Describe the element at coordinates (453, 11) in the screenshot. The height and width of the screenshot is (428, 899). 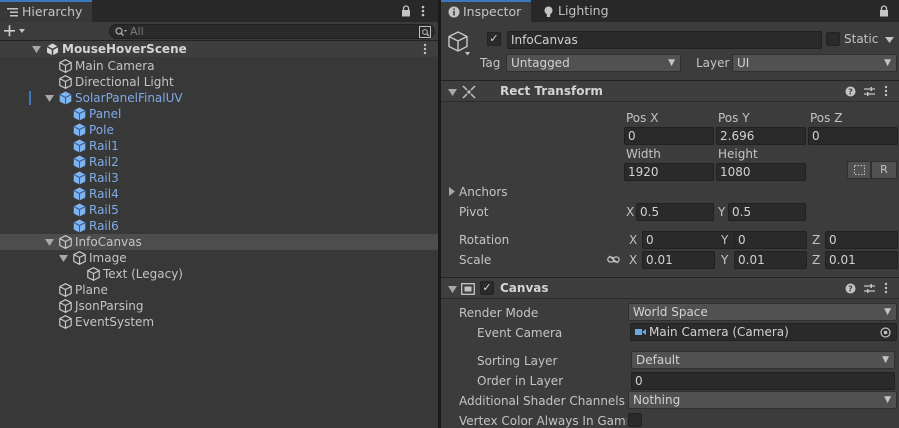
I see `info-icon` at that location.